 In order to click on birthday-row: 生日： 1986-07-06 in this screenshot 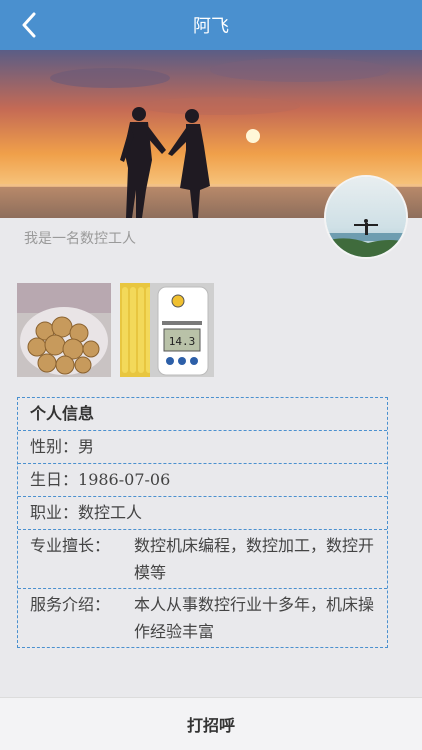, I will do `click(202, 480)`.